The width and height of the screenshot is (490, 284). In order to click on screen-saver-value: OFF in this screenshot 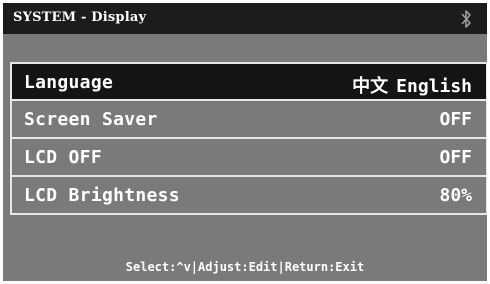, I will do `click(455, 119)`.